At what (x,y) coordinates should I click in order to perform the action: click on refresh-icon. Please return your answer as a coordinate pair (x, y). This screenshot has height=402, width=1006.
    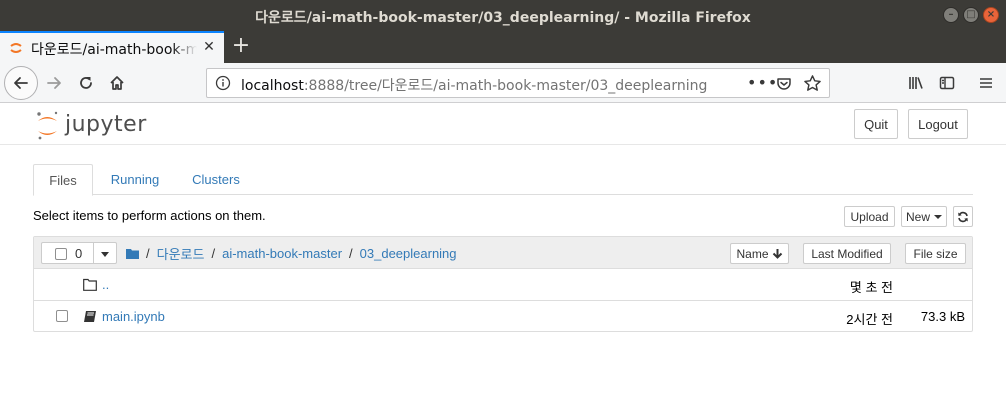
    Looking at the image, I should click on (963, 216).